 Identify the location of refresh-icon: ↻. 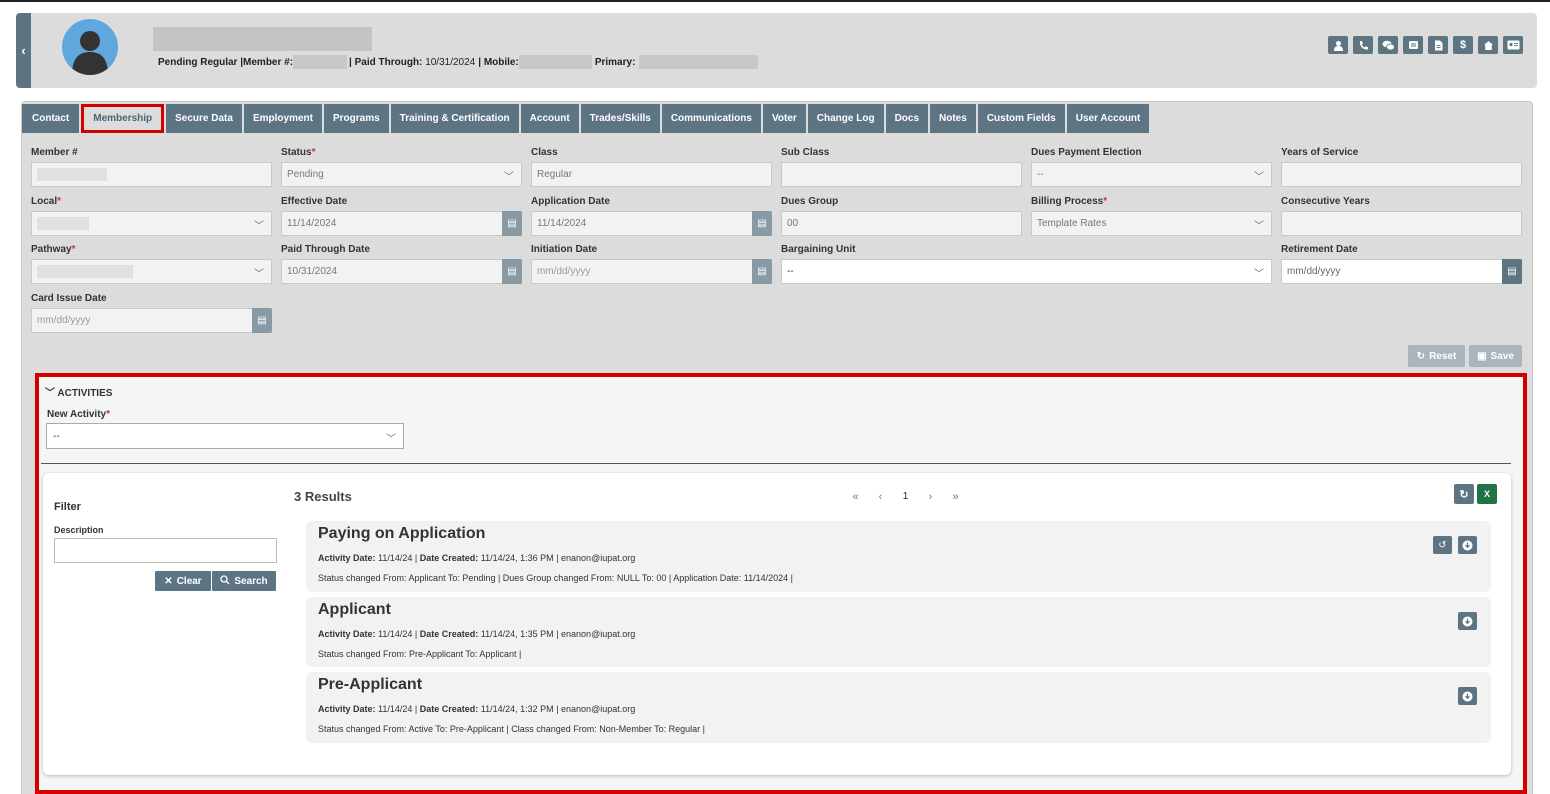
(1464, 494).